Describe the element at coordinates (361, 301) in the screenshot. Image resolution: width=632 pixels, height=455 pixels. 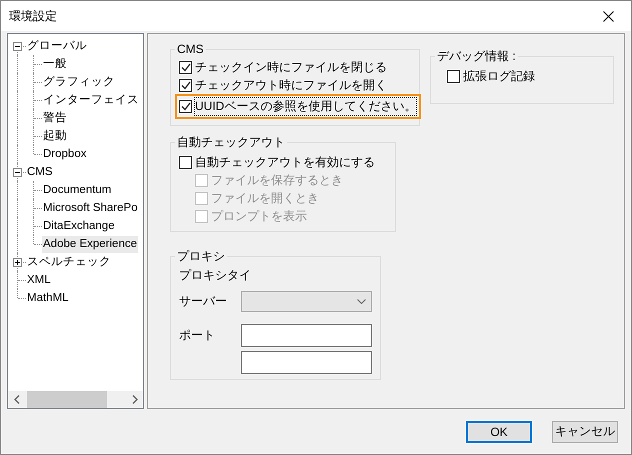
I see `chevron-down-icon` at that location.